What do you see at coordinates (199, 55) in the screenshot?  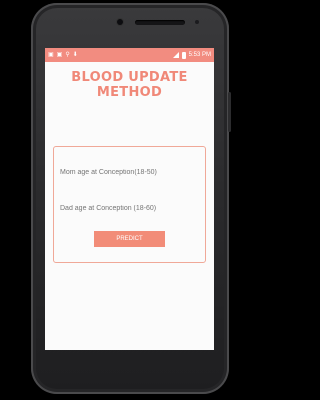 I see `status-time: 5:53 PM` at bounding box center [199, 55].